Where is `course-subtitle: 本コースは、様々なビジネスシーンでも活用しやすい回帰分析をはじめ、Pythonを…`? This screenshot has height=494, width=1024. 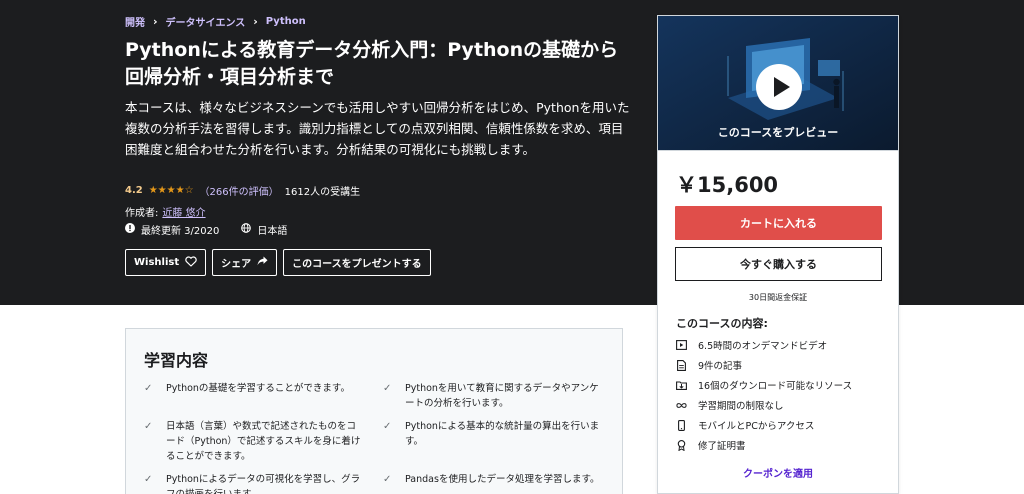 course-subtitle: 本コースは、様々なビジネスシーンでも活用しやすい回帰分析をはじめ、Pythonを… is located at coordinates (377, 128).